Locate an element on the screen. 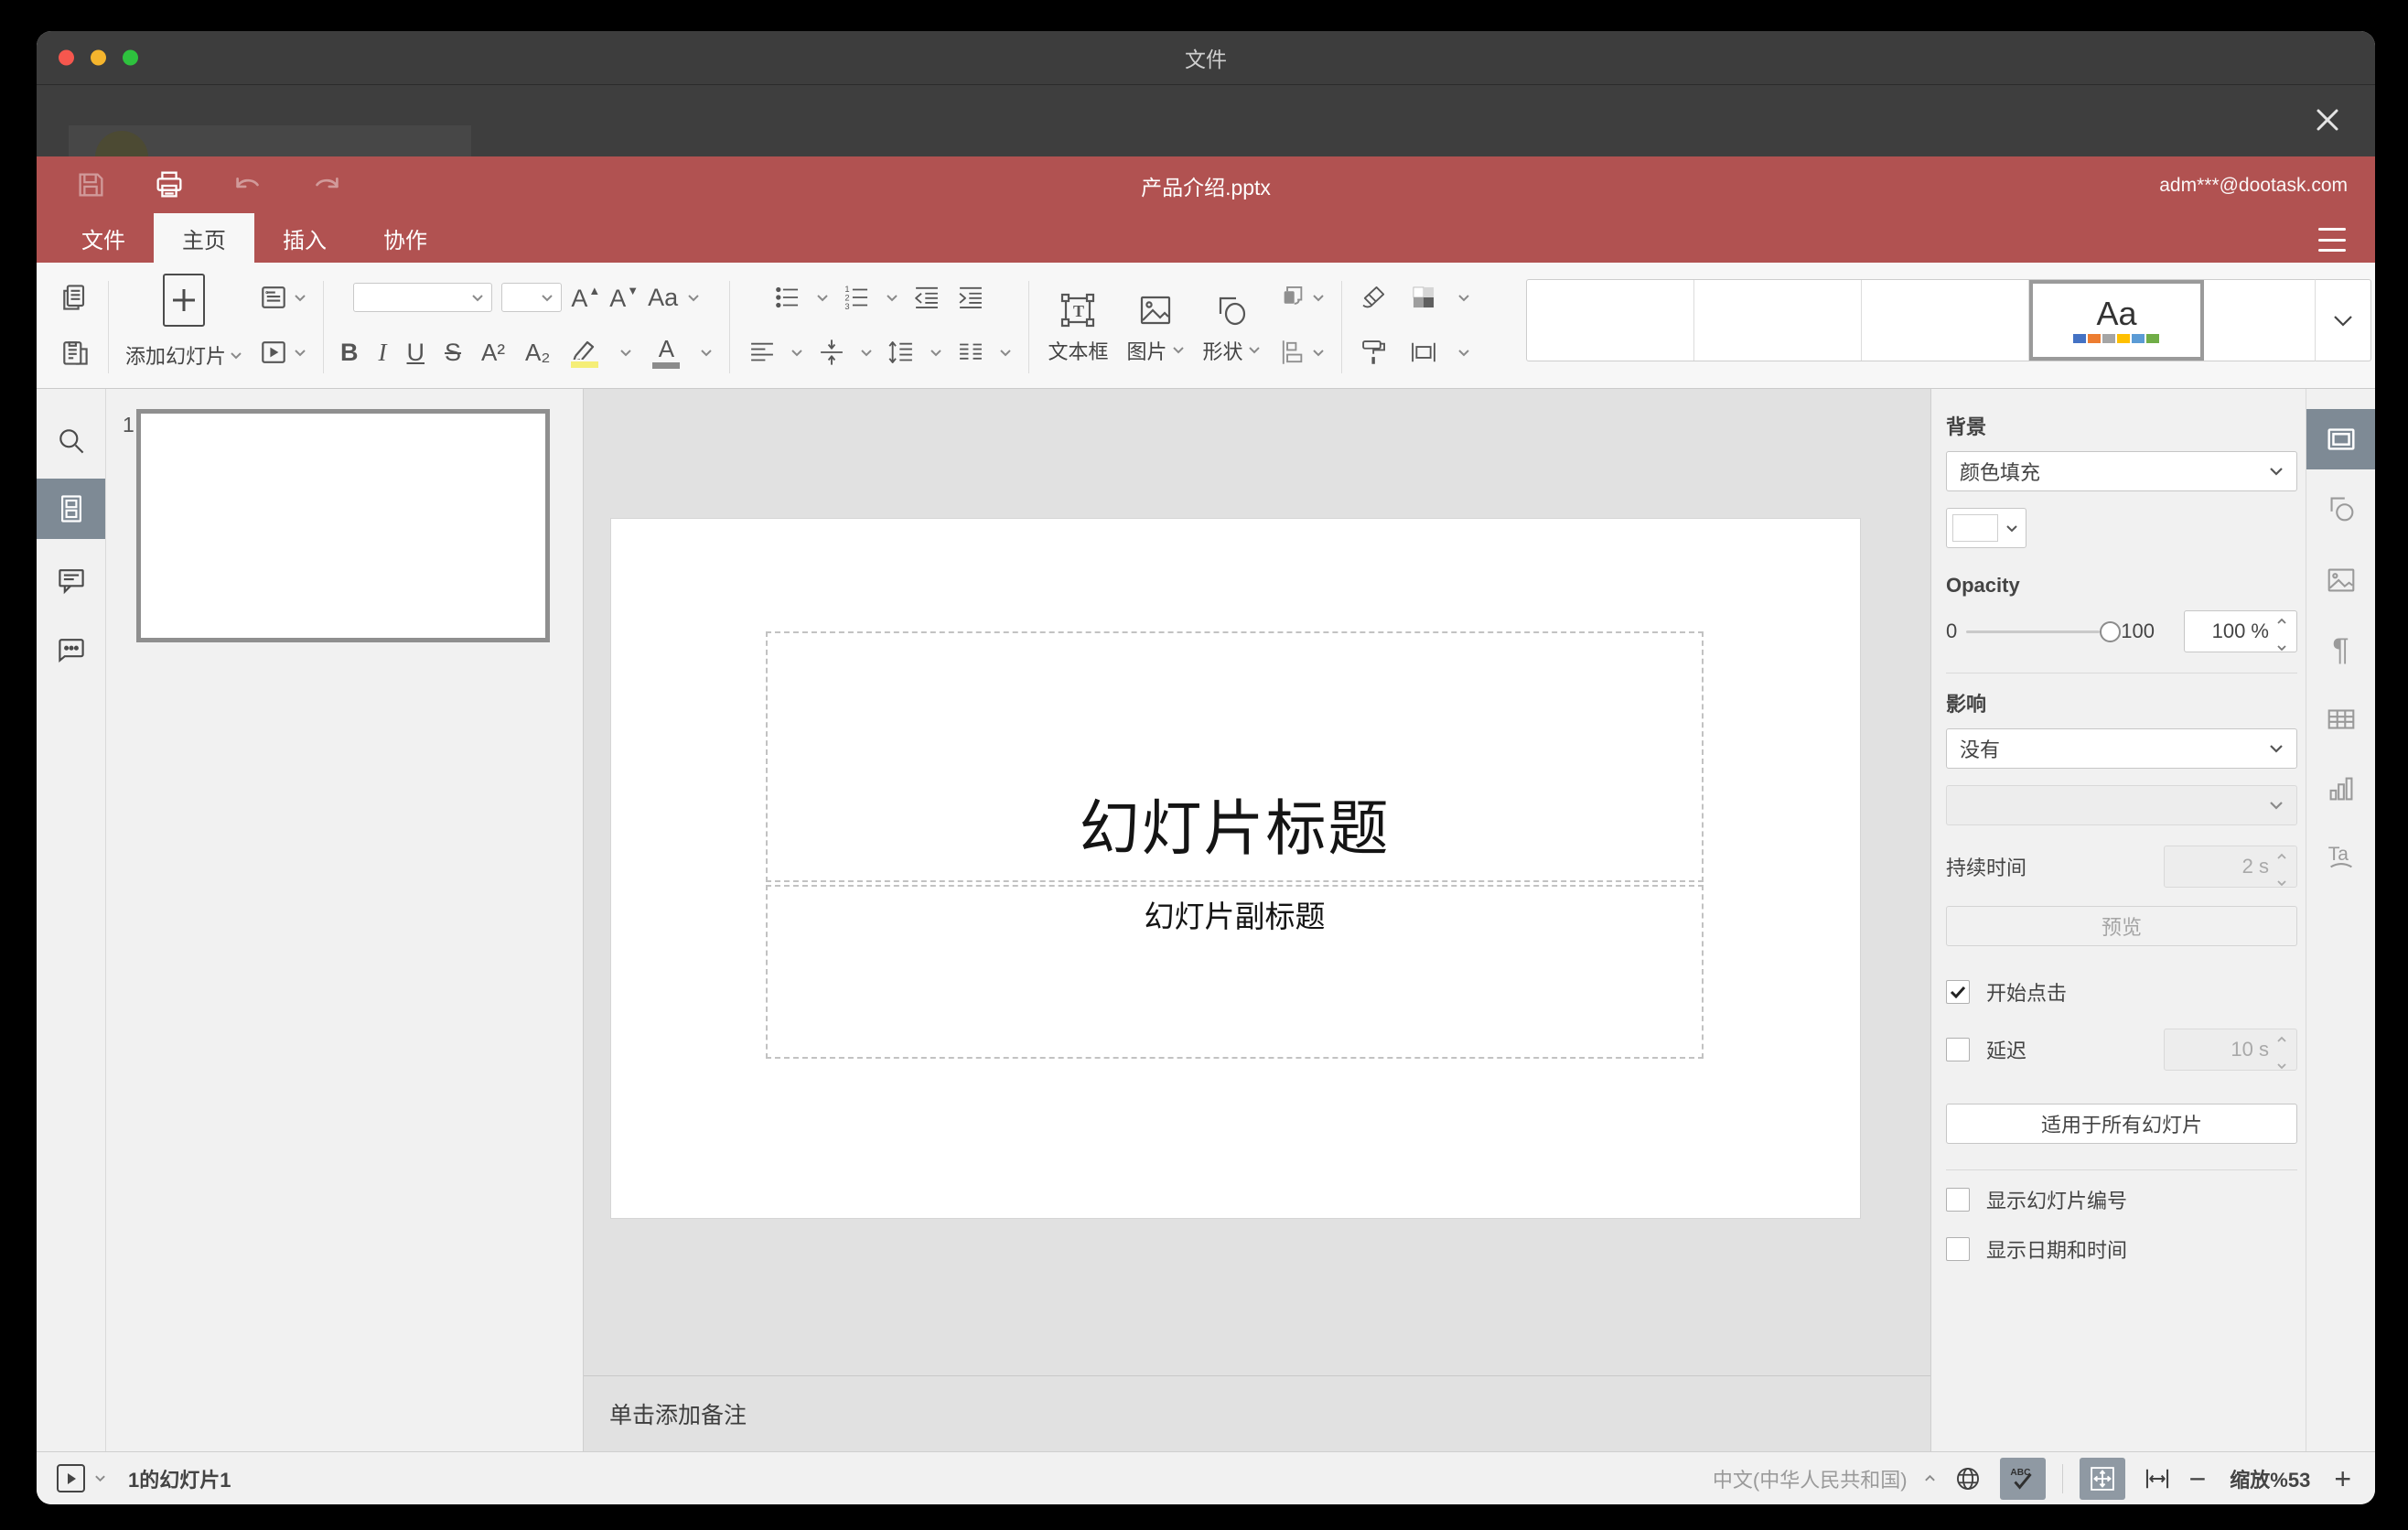 The image size is (2408, 1530). insert-image-button: 图片 is located at coordinates (1155, 327).